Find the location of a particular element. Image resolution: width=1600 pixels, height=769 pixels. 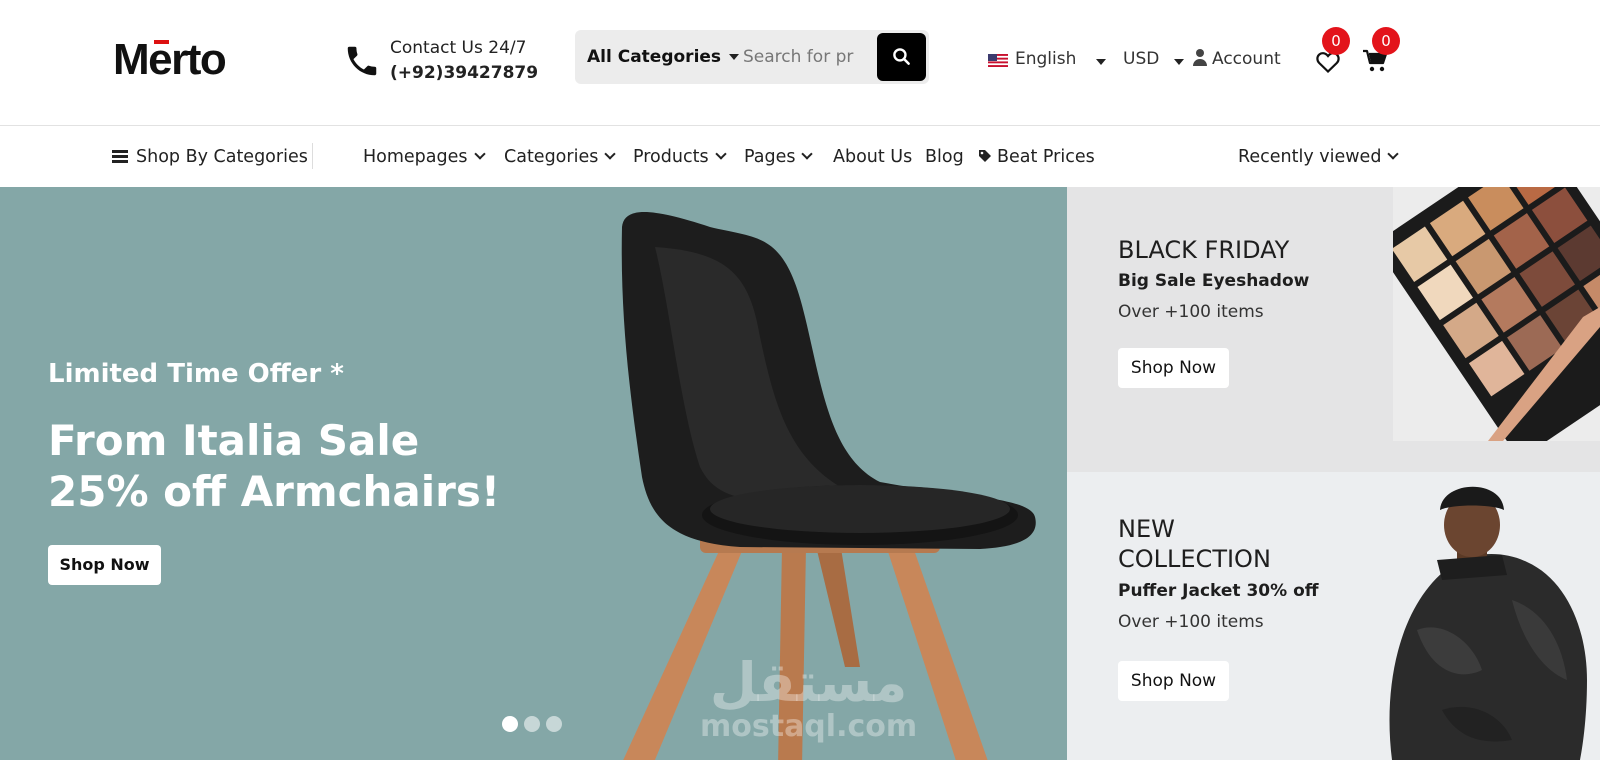

site-logo: Merto is located at coordinates (170, 60).